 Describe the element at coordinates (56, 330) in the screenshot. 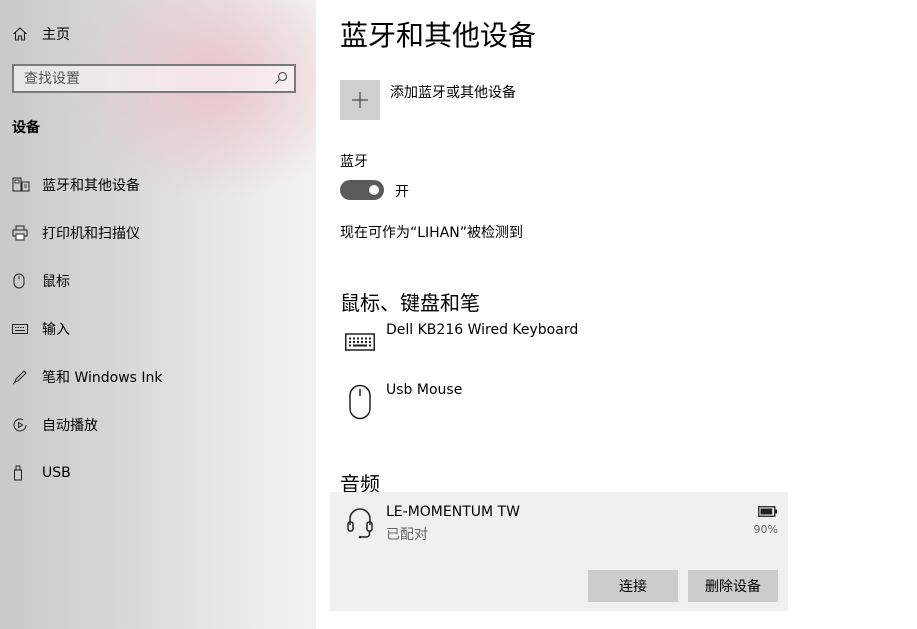

I see `sidebar-item-label: 输入` at that location.